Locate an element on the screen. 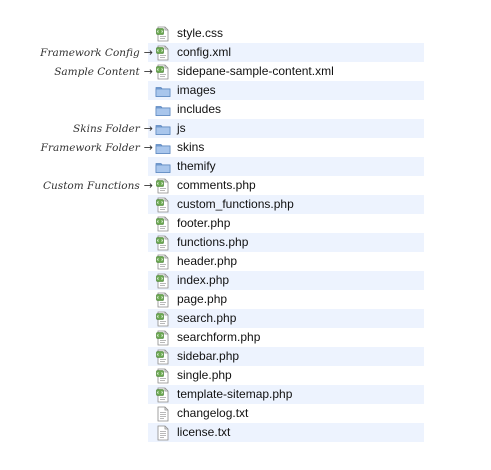  file-row: footer.php is located at coordinates (286, 223).